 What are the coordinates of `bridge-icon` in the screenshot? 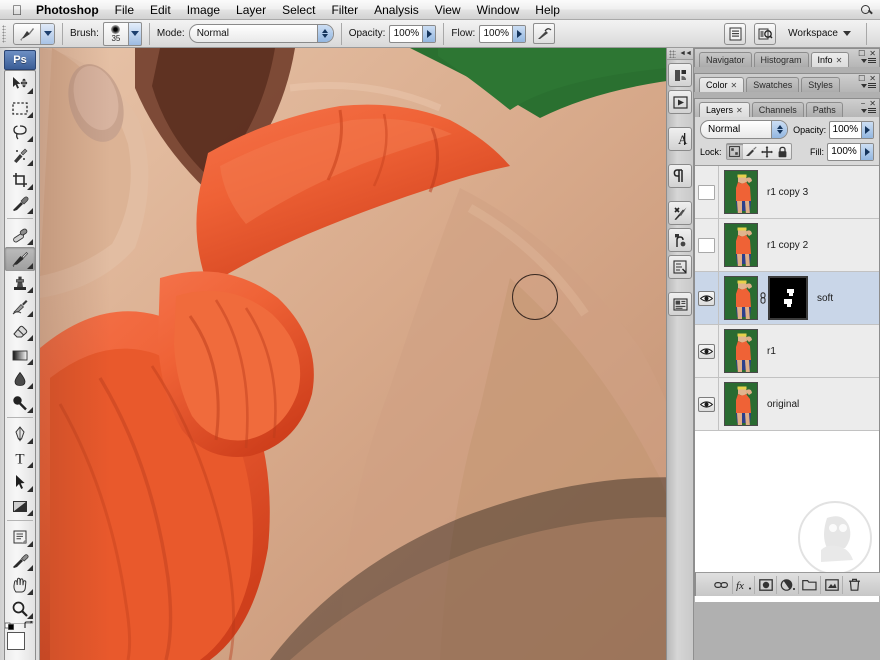 It's located at (765, 33).